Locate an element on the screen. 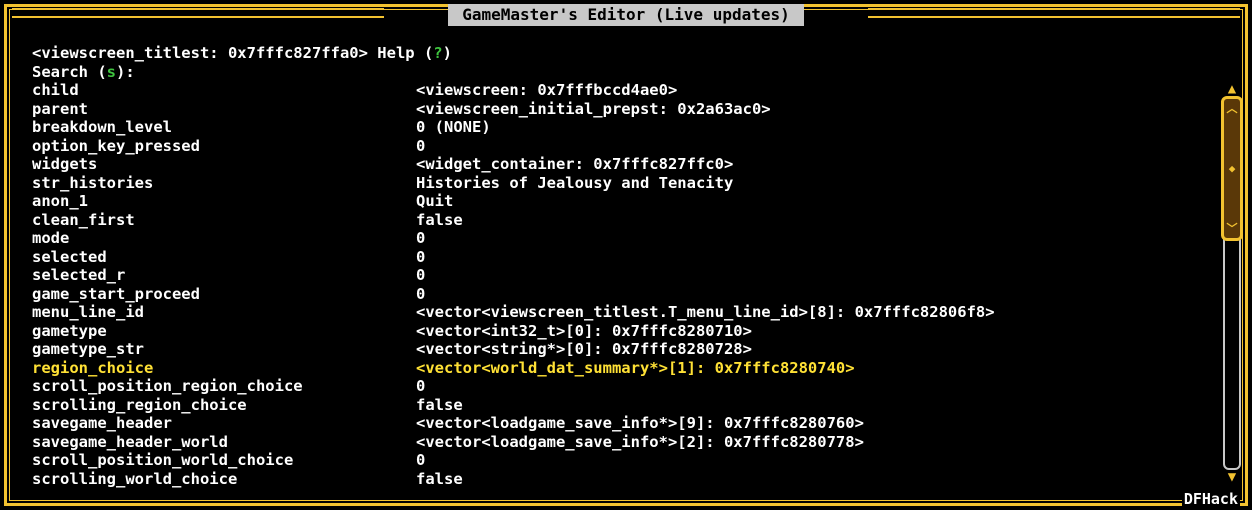 The height and width of the screenshot is (510, 1252). field-row: breakdown_level 0 (NONE) is located at coordinates (513, 127).